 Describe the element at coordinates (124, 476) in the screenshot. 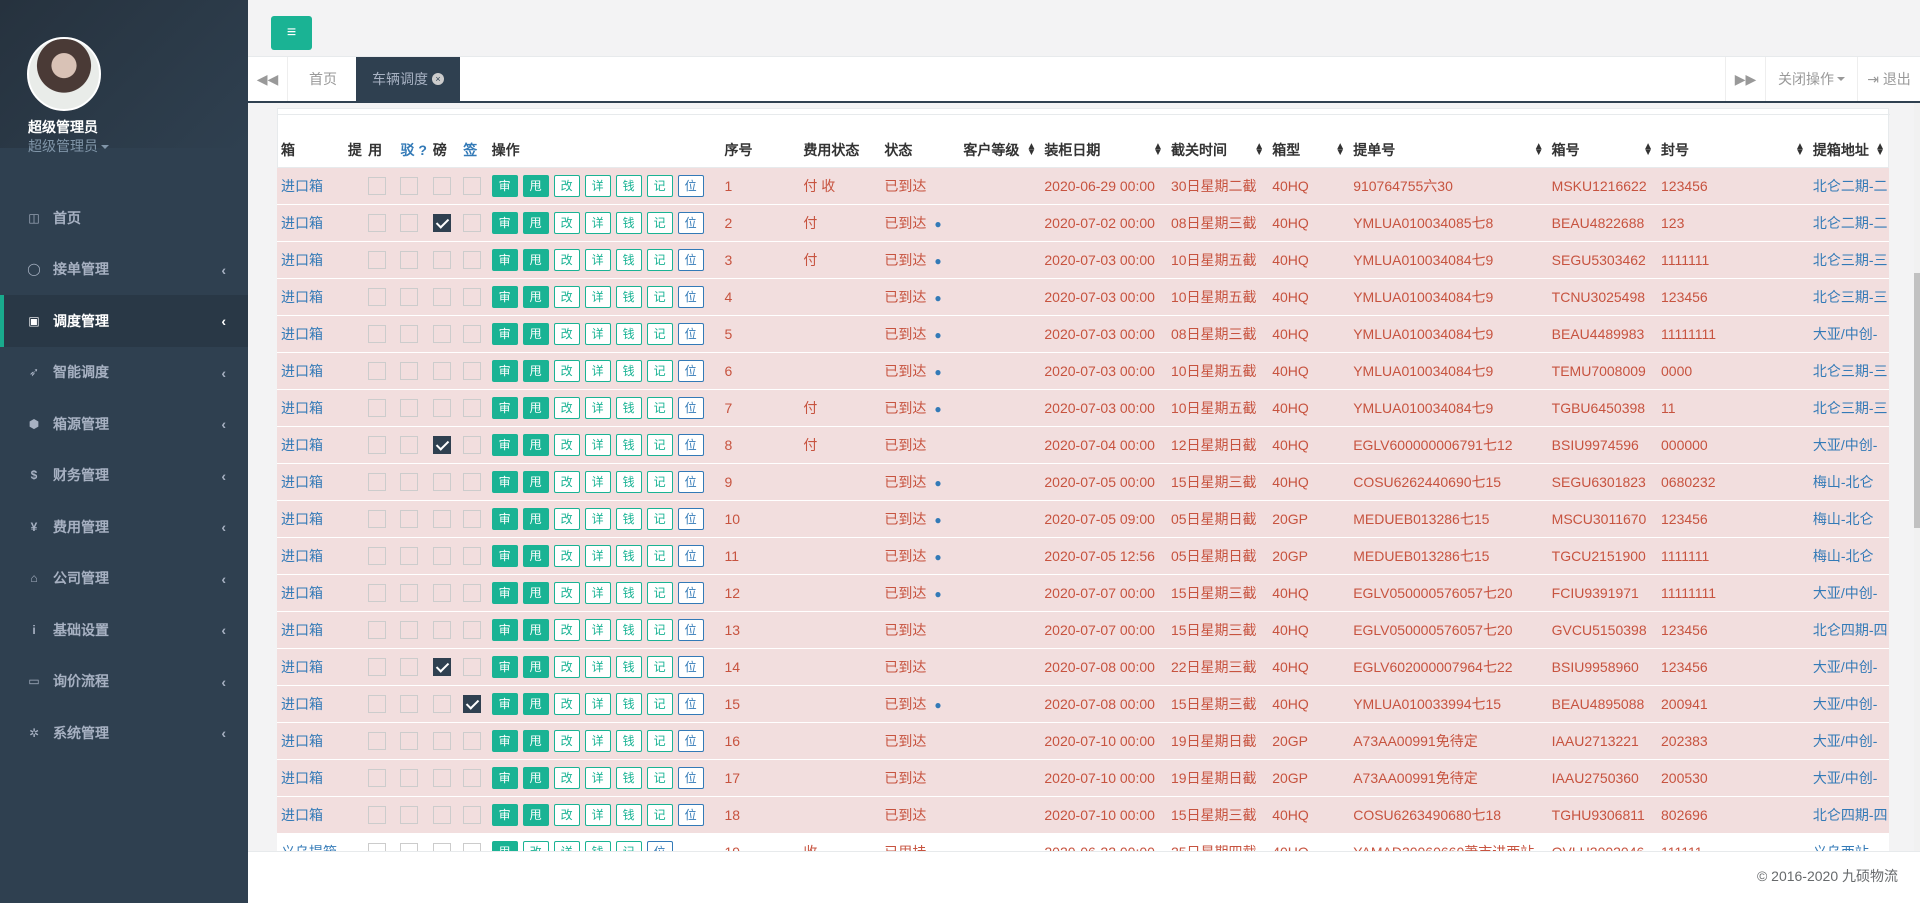

I see `sidebar-item-5: $ 财务管理 ‹` at that location.